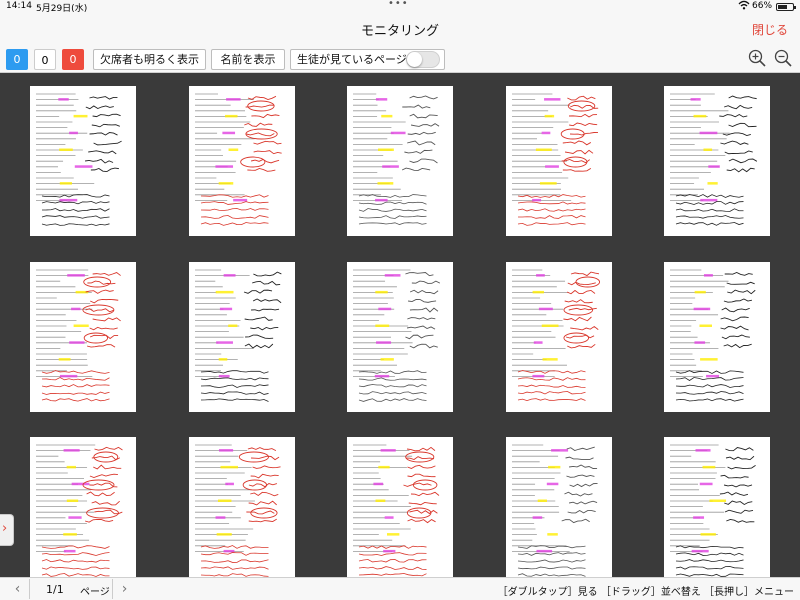  Describe the element at coordinates (124, 589) in the screenshot. I see `chevron-right-icon: ›` at that location.